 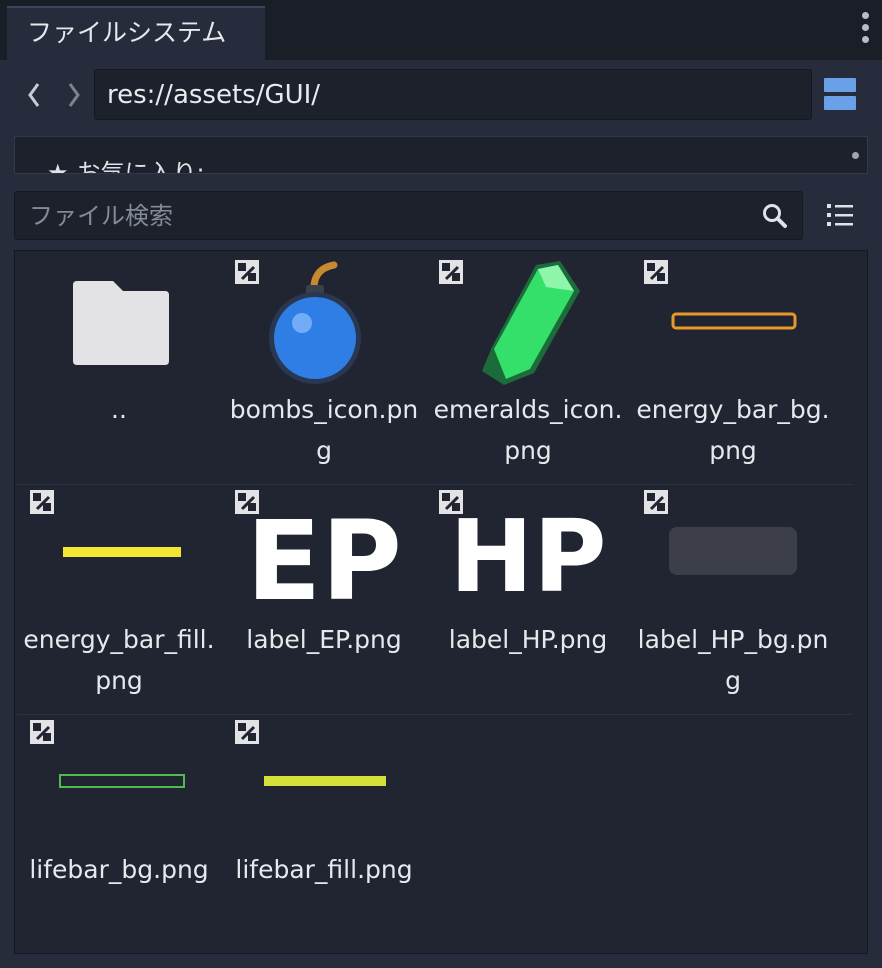 I want to click on tab-filesystem: ファイルシステム, so click(x=136, y=33).